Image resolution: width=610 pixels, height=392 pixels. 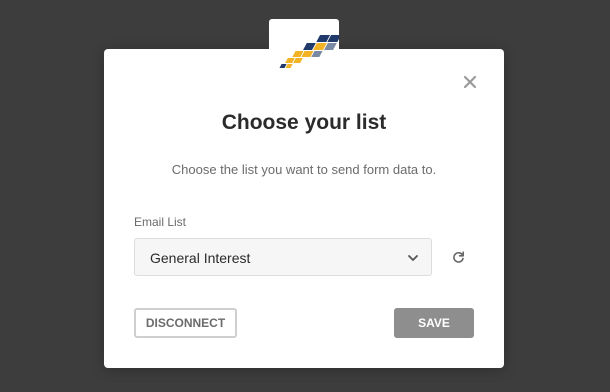 I want to click on refresh-icon, so click(x=458, y=257).